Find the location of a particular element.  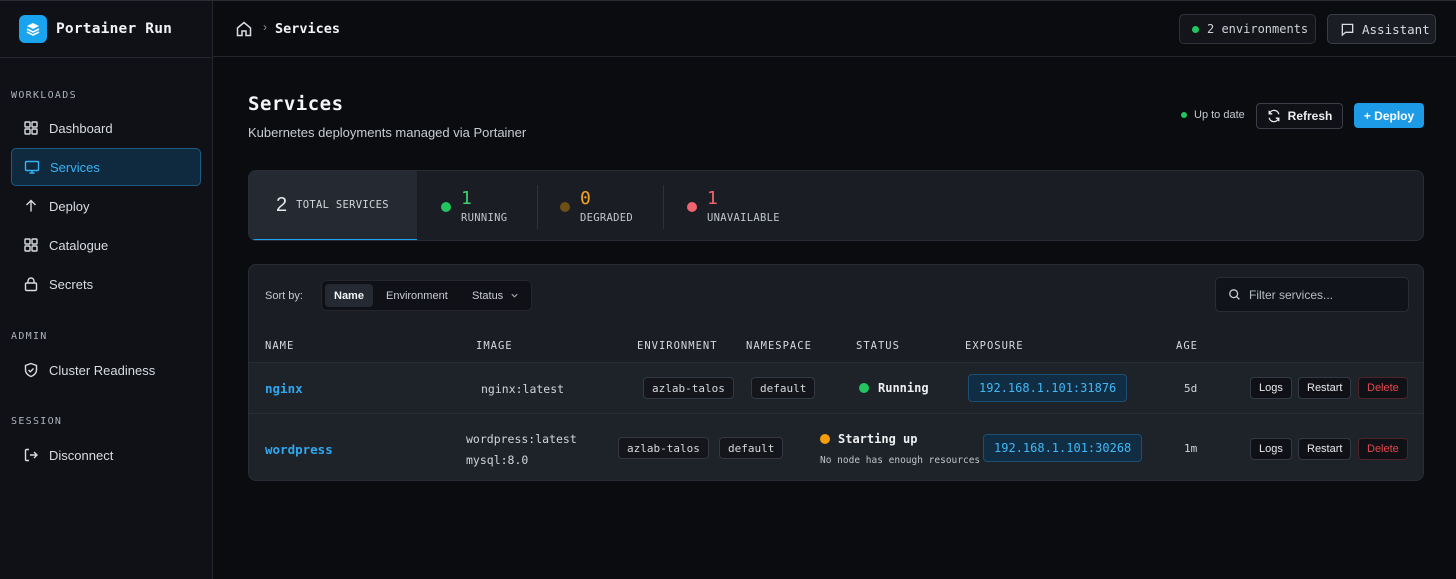

status-detail: No node has enough resources is located at coordinates (900, 460).